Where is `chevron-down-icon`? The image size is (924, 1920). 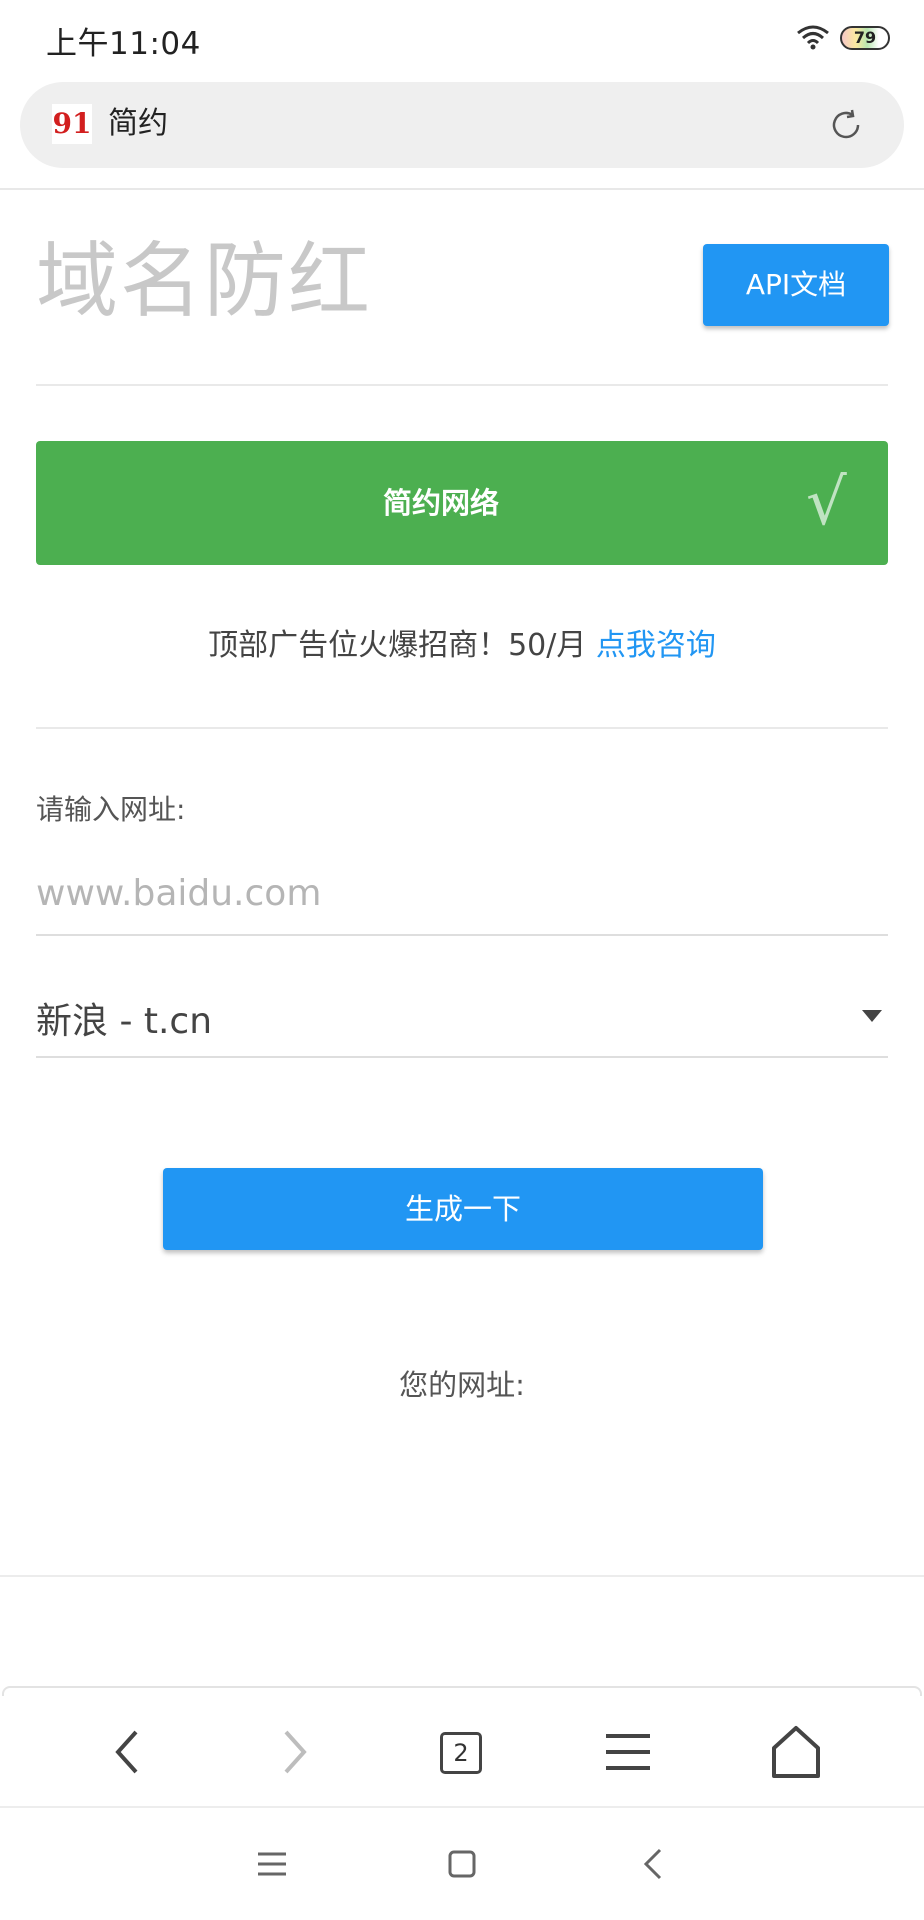
chevron-down-icon is located at coordinates (872, 1016).